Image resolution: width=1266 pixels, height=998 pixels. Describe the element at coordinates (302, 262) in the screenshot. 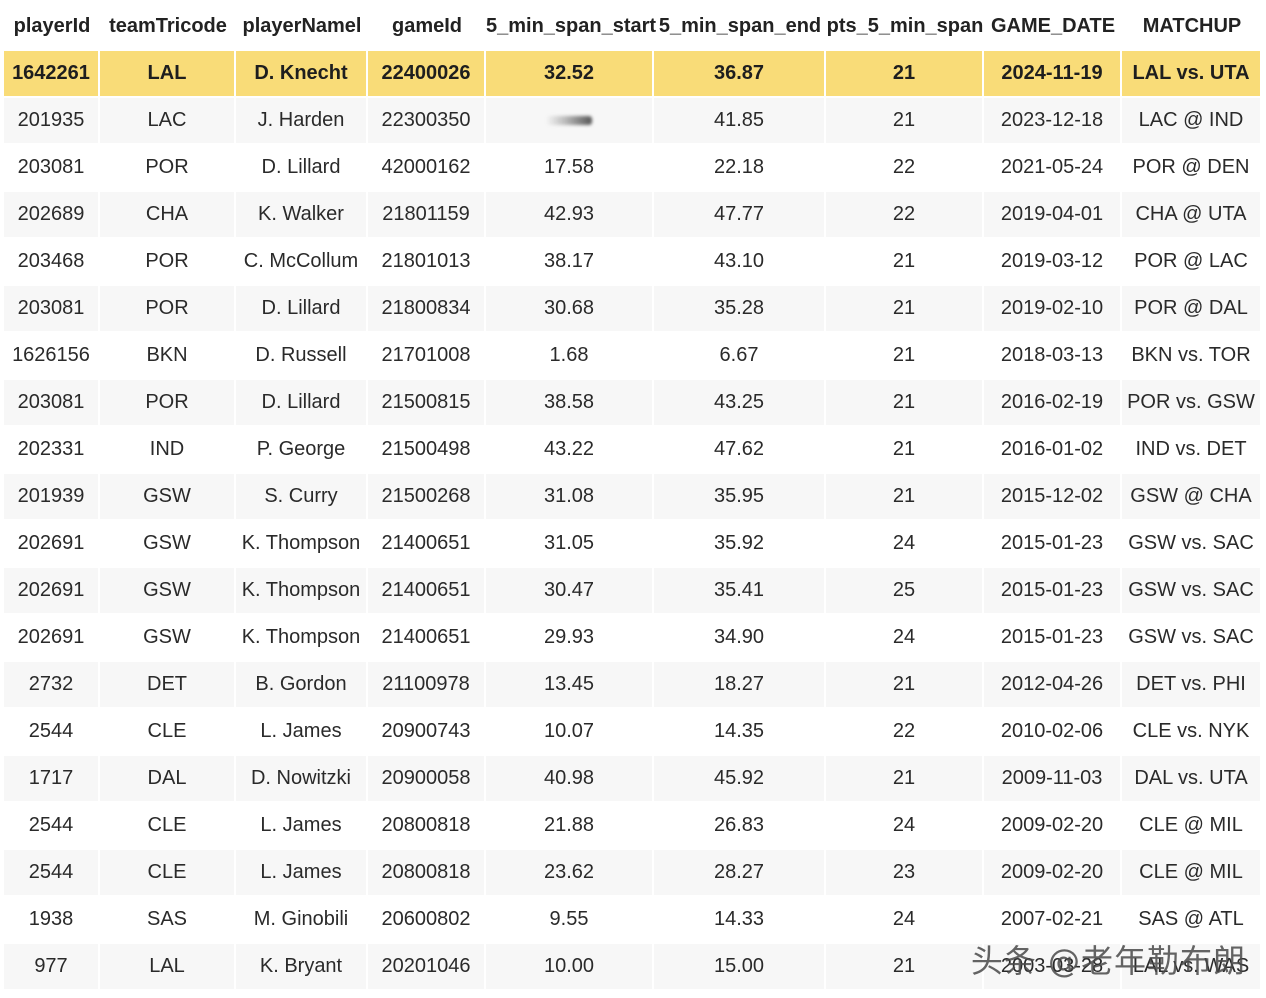

I see `cell-player-name: C. McCollum` at that location.